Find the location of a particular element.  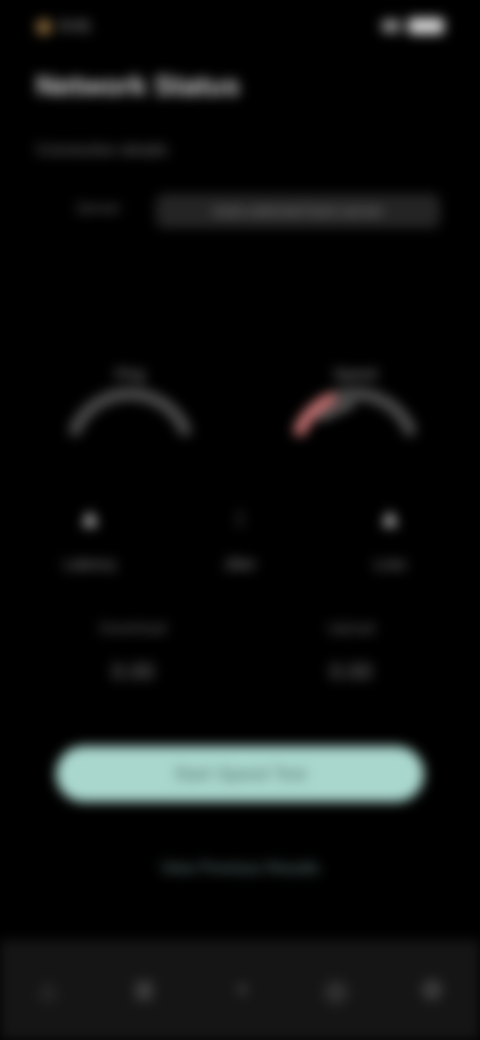

speed-gauge-label: Speed is located at coordinates (355, 374).